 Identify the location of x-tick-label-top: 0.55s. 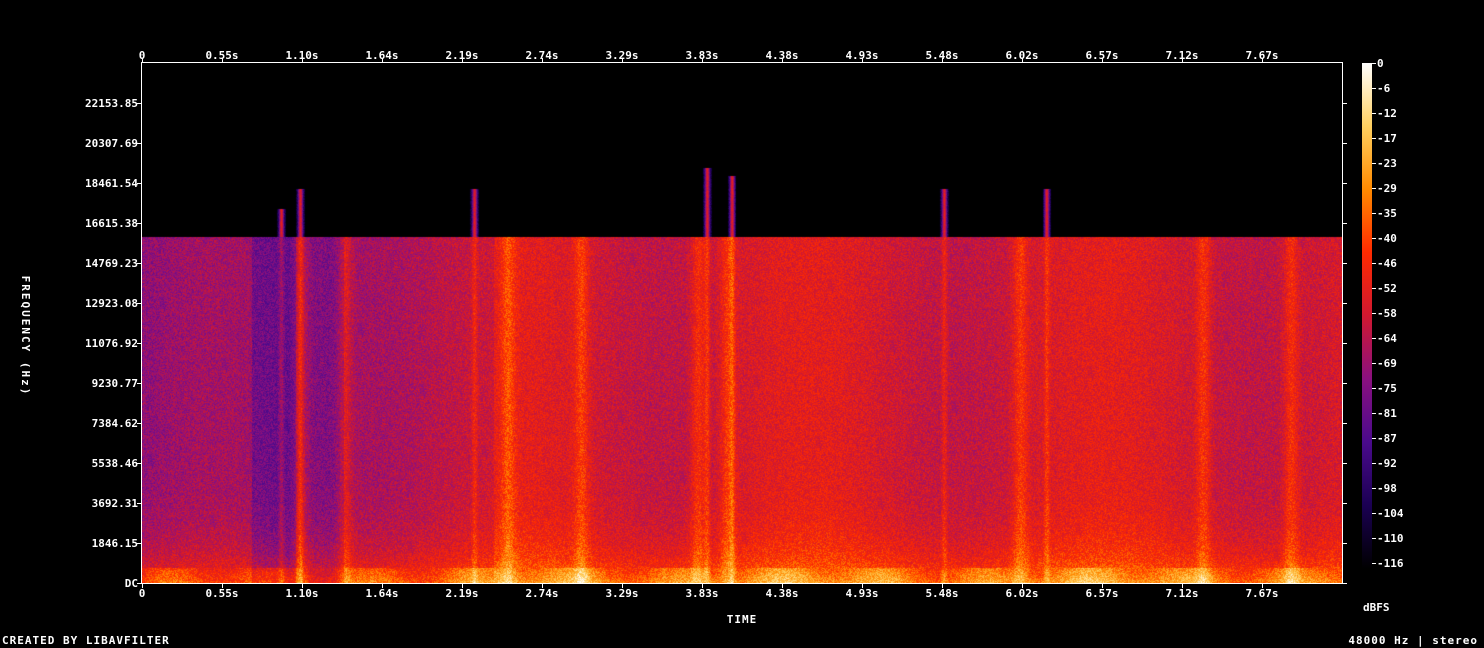
(221, 55).